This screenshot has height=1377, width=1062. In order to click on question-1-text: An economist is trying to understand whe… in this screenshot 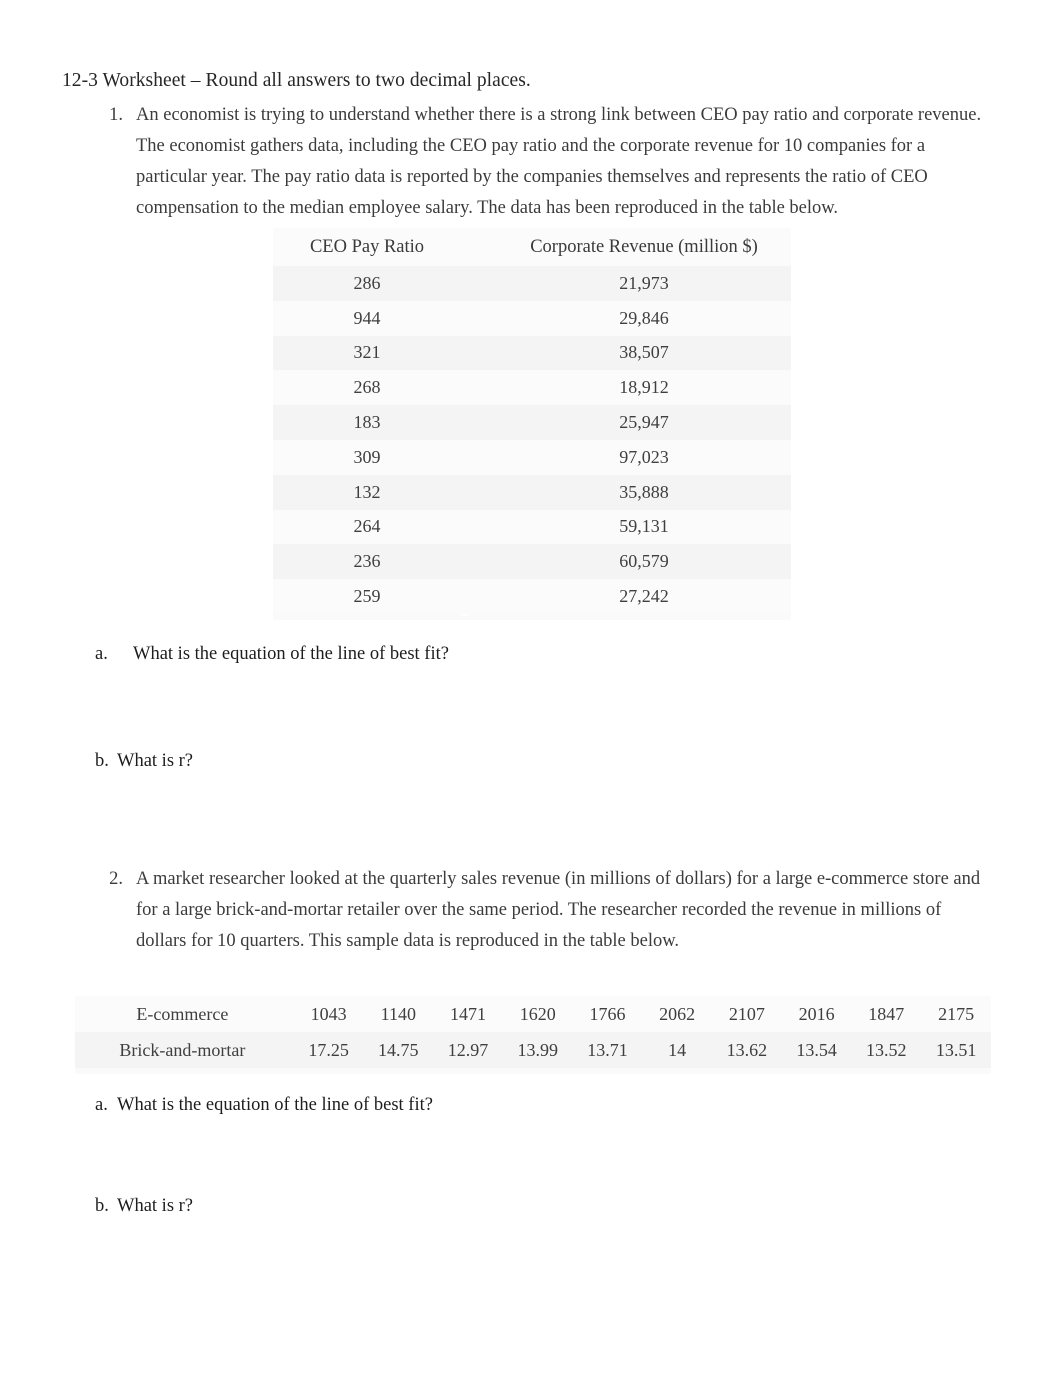, I will do `click(559, 161)`.